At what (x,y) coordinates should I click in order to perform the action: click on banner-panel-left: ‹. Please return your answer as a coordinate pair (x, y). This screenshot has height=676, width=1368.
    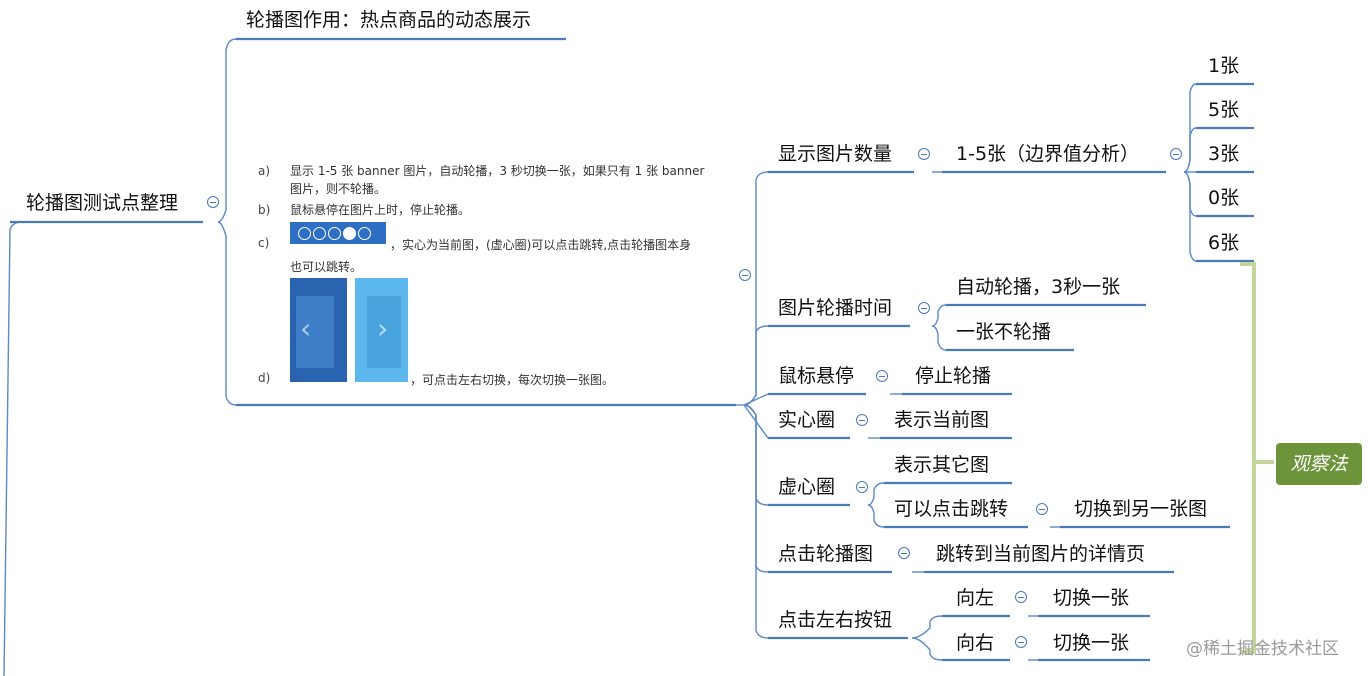
    Looking at the image, I should click on (318, 330).